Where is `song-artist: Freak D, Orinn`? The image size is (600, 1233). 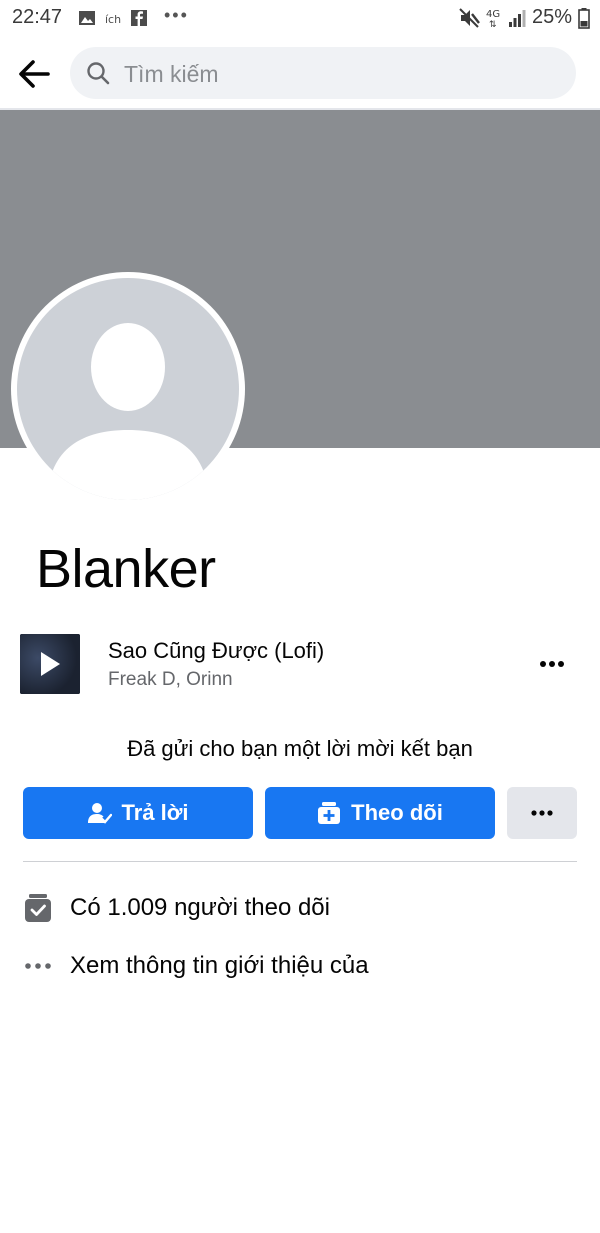 song-artist: Freak D, Orinn is located at coordinates (170, 679).